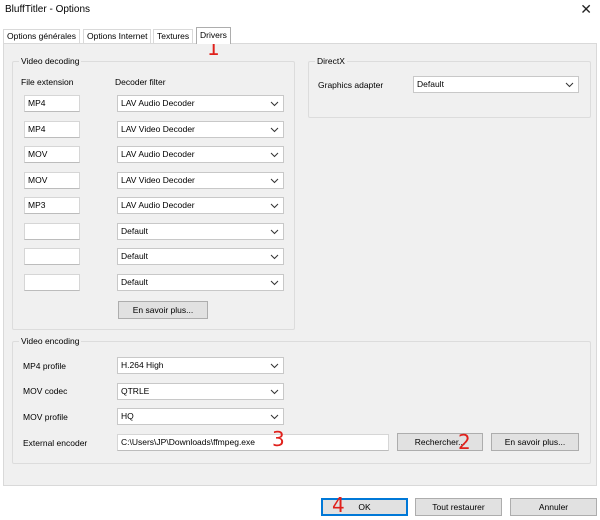 The width and height of the screenshot is (600, 520). Describe the element at coordinates (52, 205) in the screenshot. I see `extension-field: MP3` at that location.